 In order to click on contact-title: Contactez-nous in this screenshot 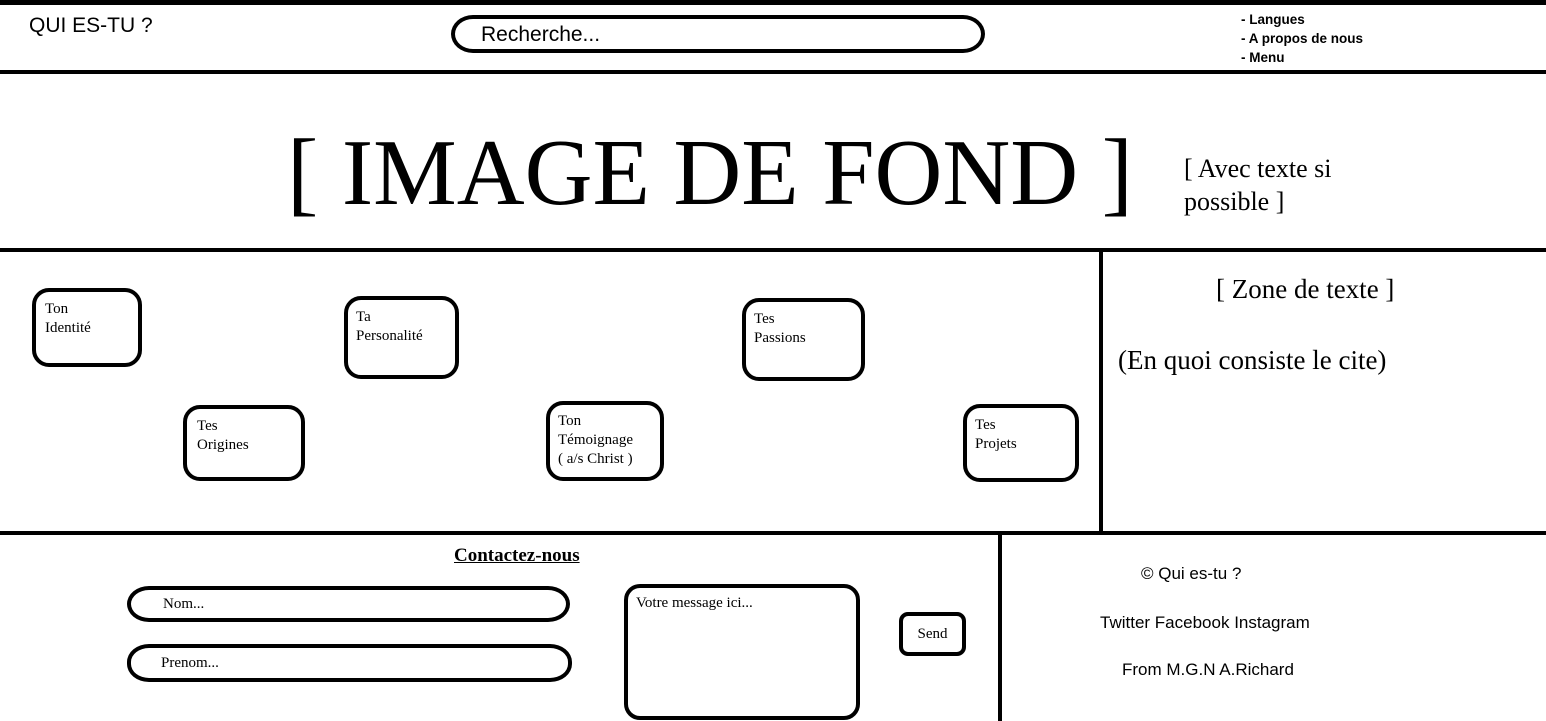, I will do `click(517, 555)`.